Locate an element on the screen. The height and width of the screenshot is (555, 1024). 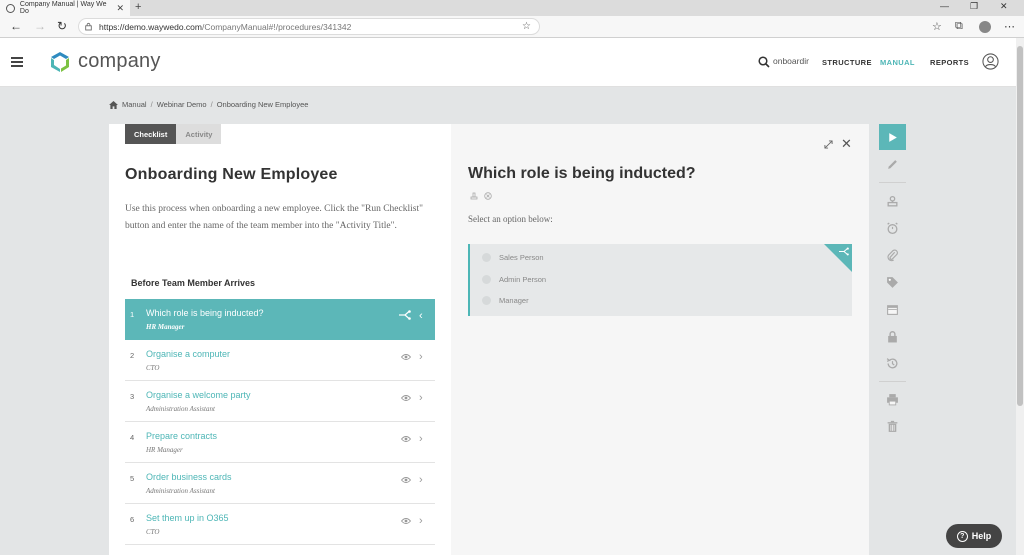
stamp-icon is located at coordinates (892, 200).